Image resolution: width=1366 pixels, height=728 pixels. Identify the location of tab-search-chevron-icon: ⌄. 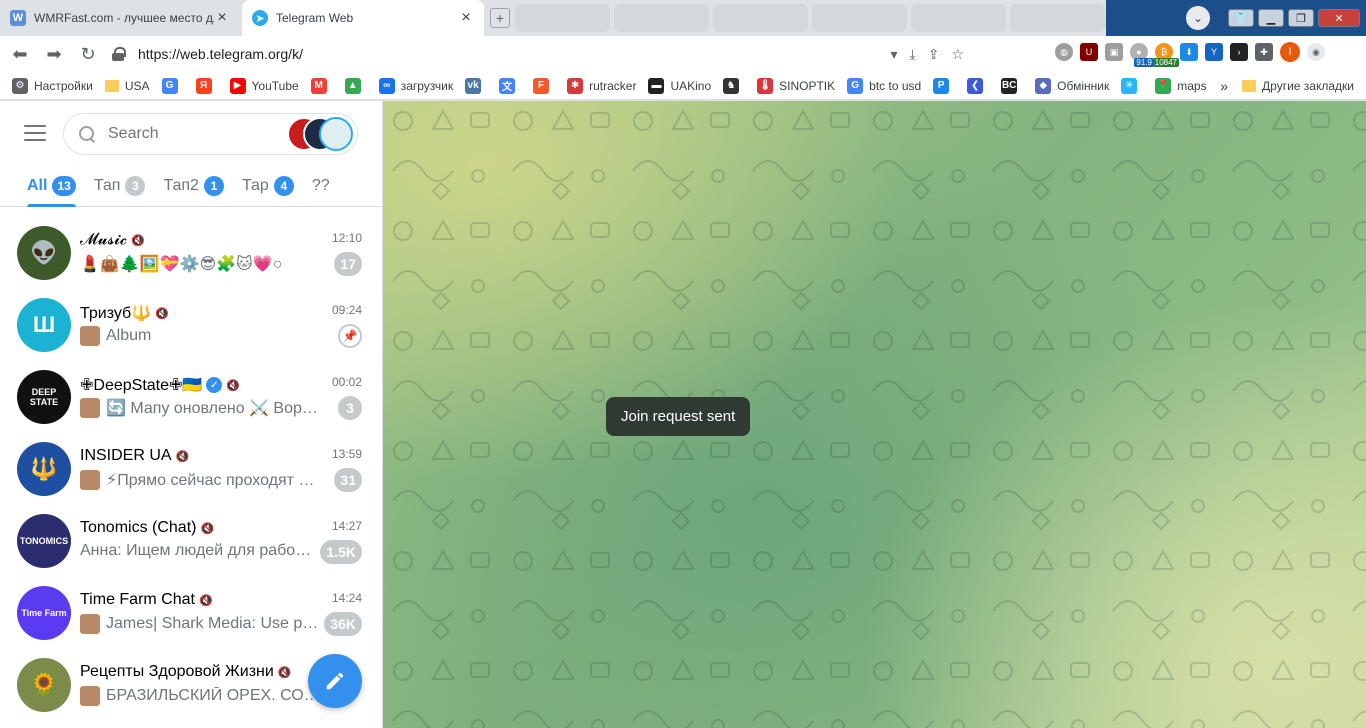
(1198, 18).